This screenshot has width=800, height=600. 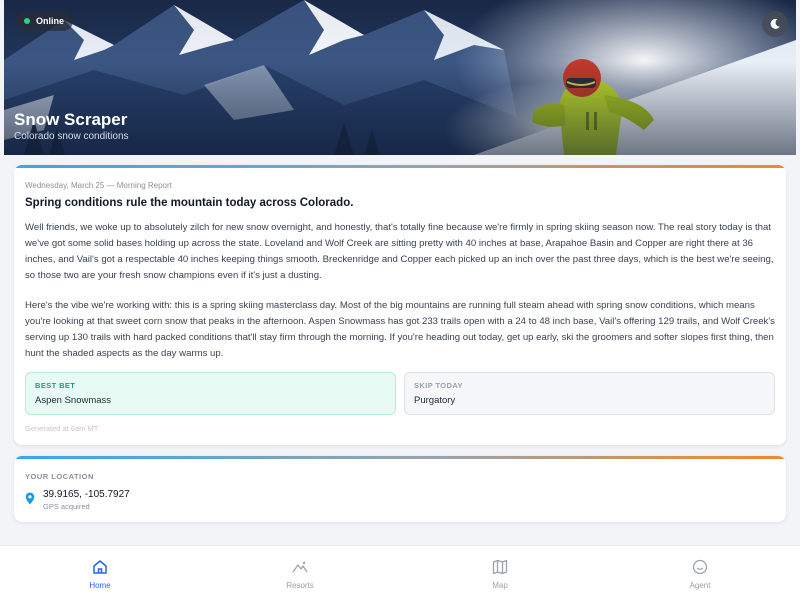 I want to click on app-title: Snow Scraper, so click(x=71, y=119).